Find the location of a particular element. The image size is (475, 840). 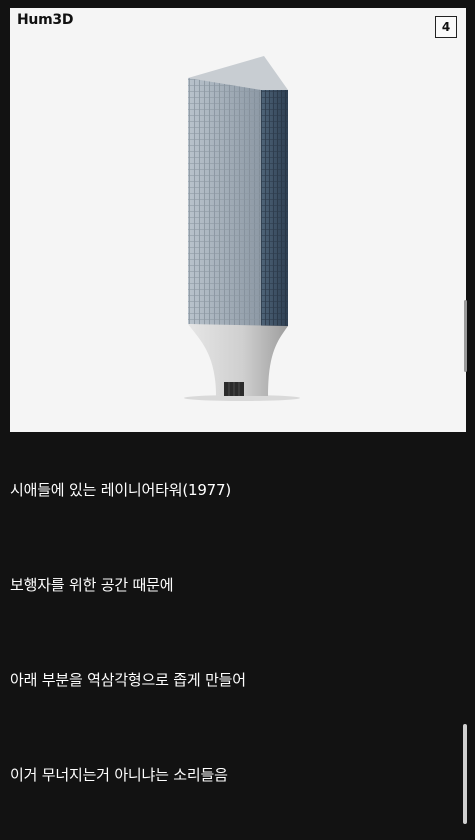

tower-illustration is located at coordinates (242, 228).